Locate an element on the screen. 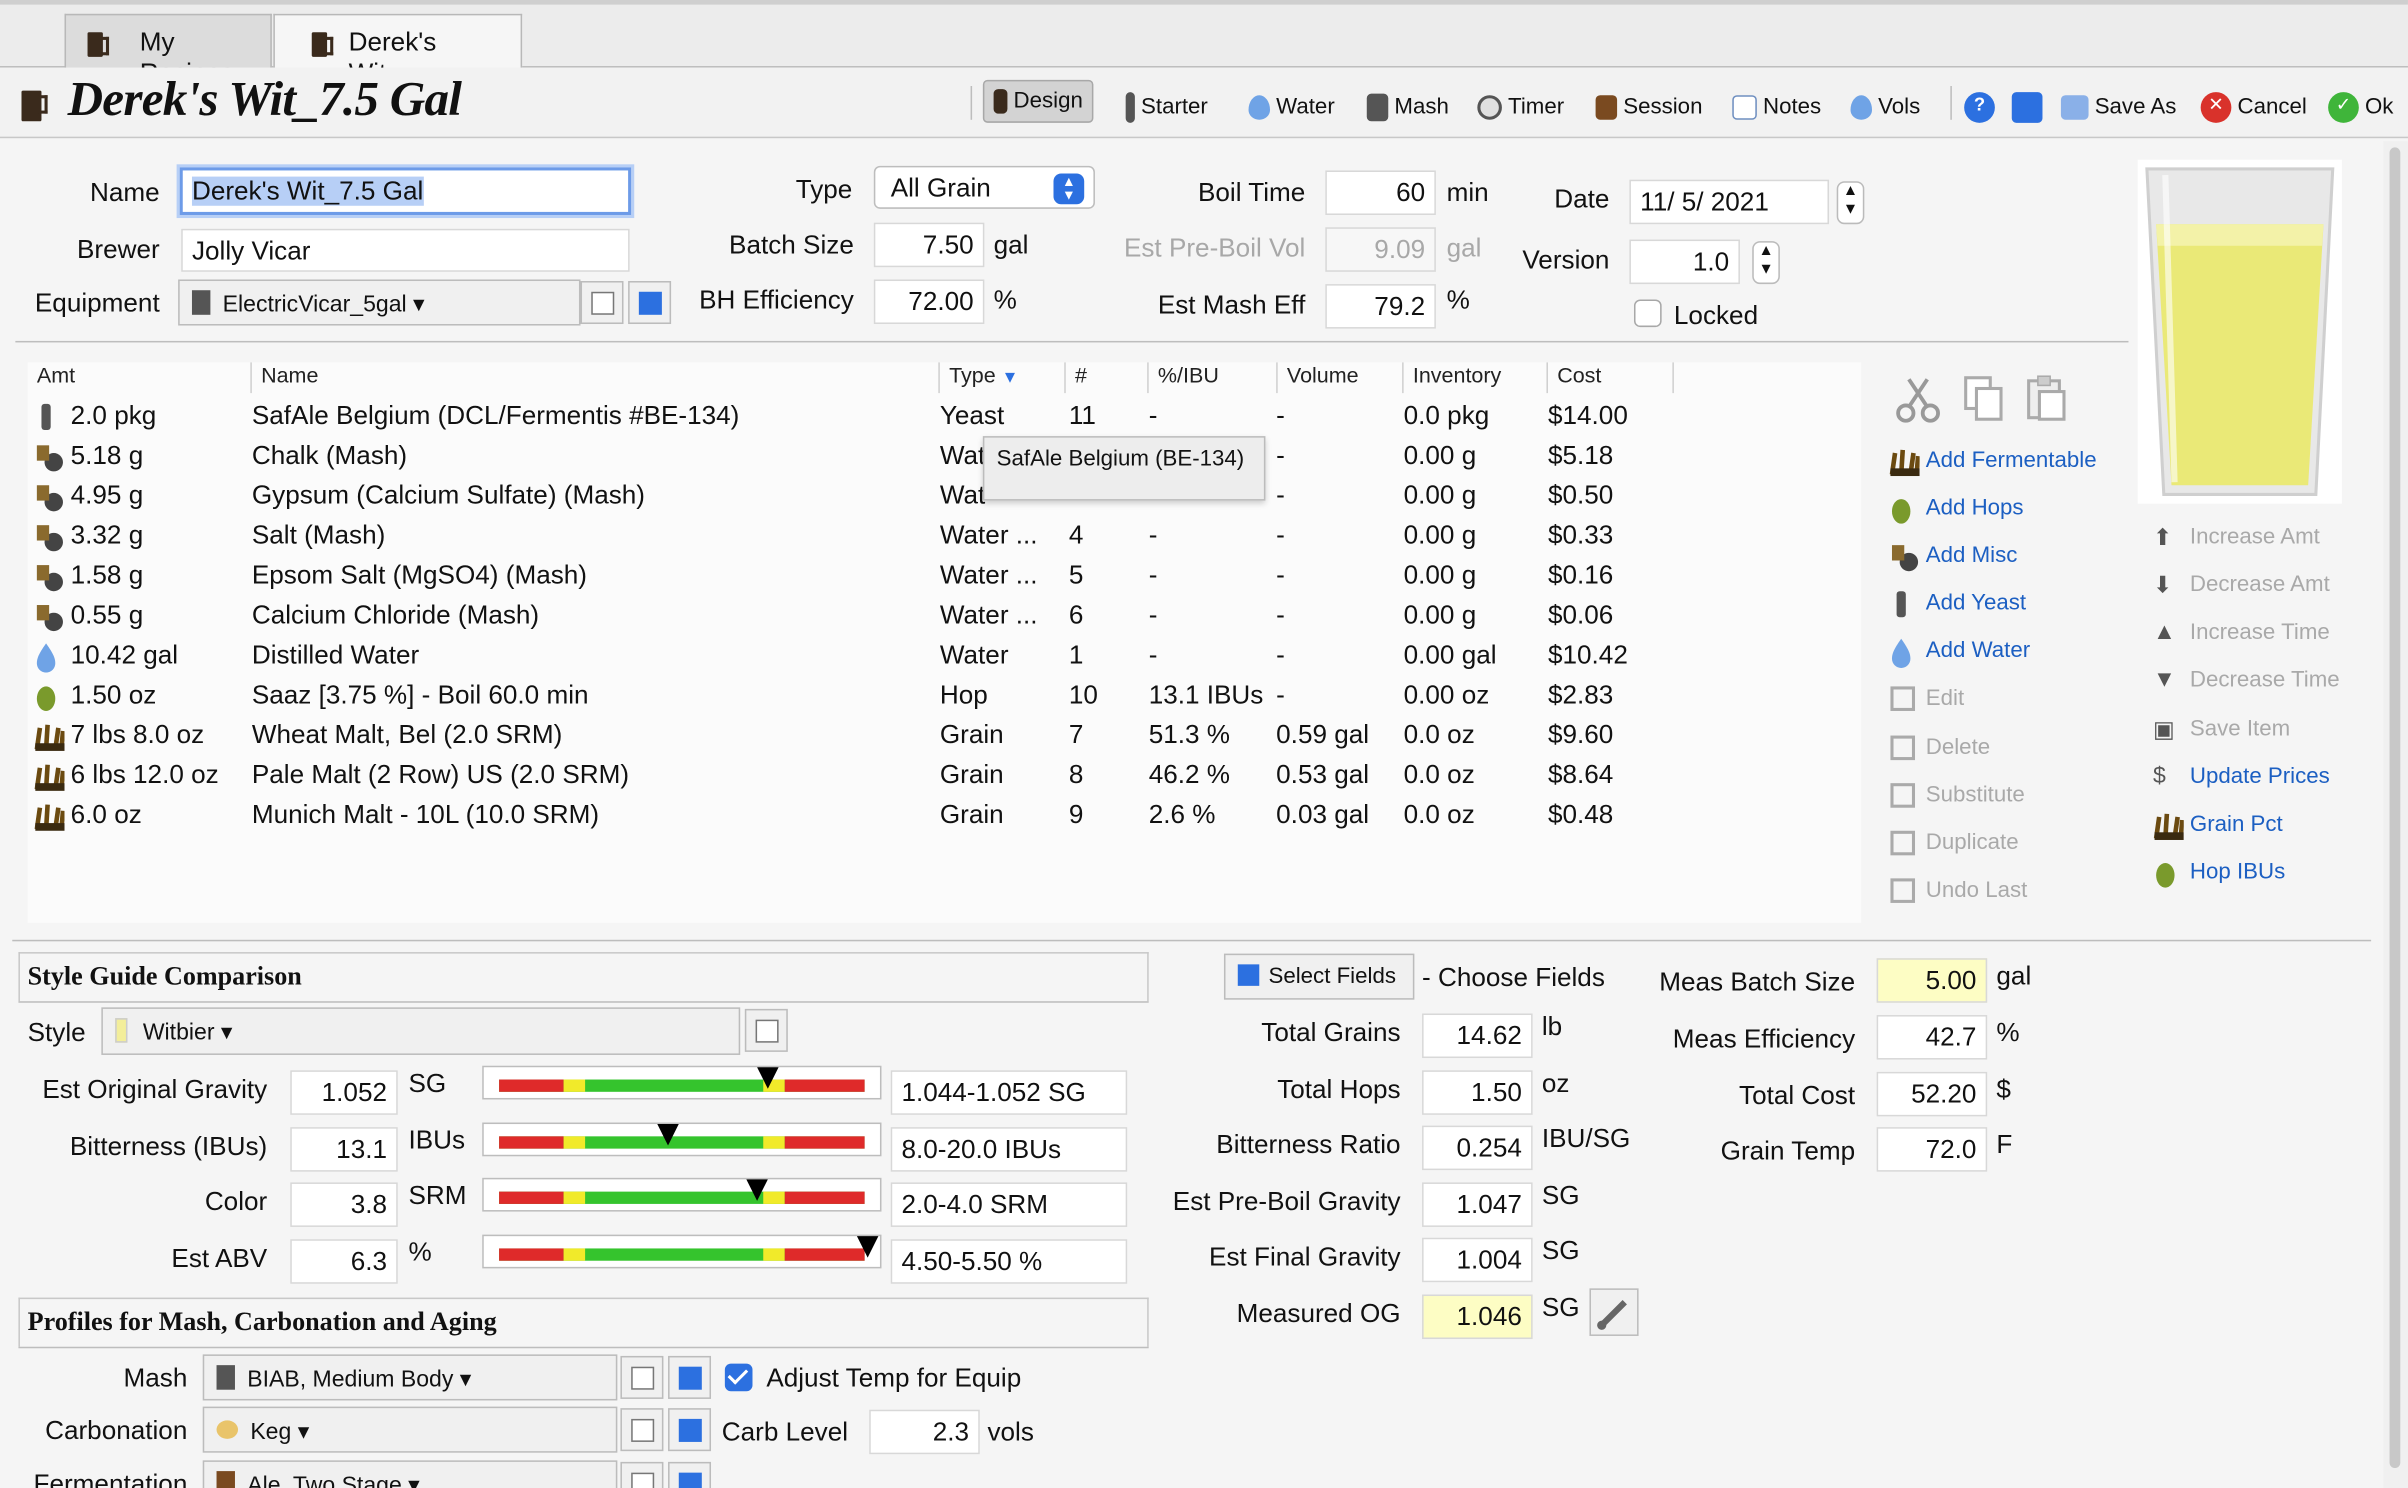 Image resolution: width=2408 pixels, height=1488 pixels. cancel-button: ✕ Cancel is located at coordinates (2253, 103).